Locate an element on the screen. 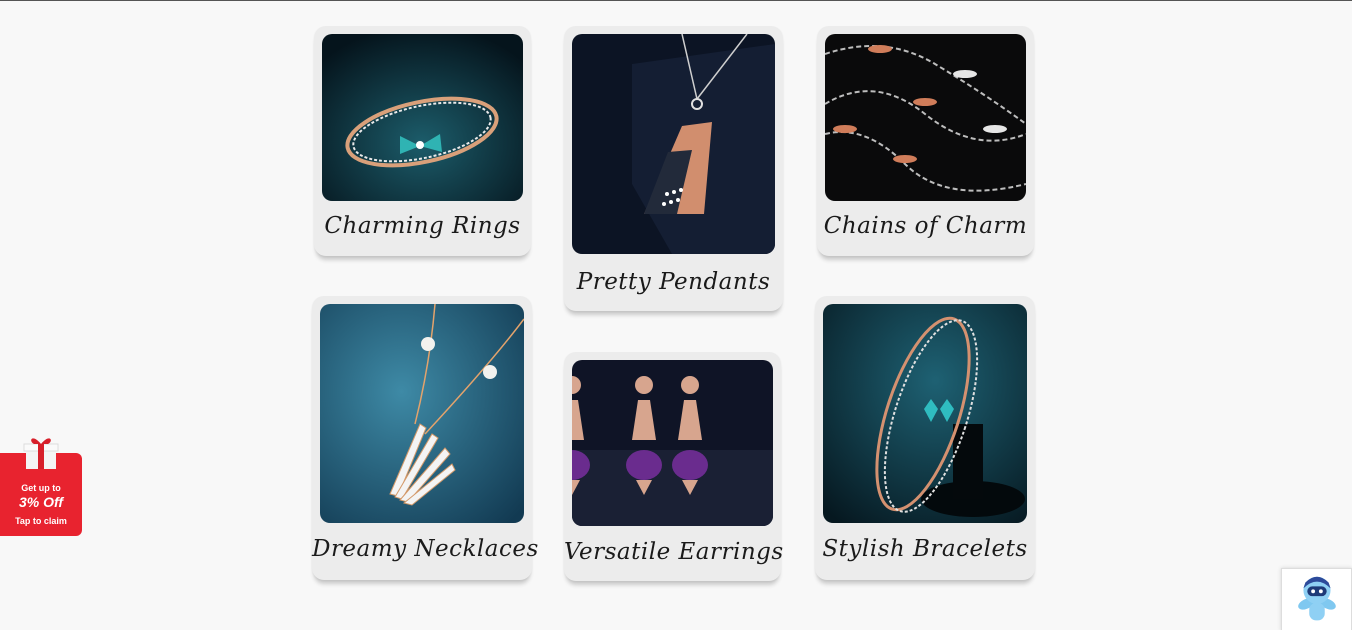  offer-discount: 3% Off is located at coordinates (41, 502).